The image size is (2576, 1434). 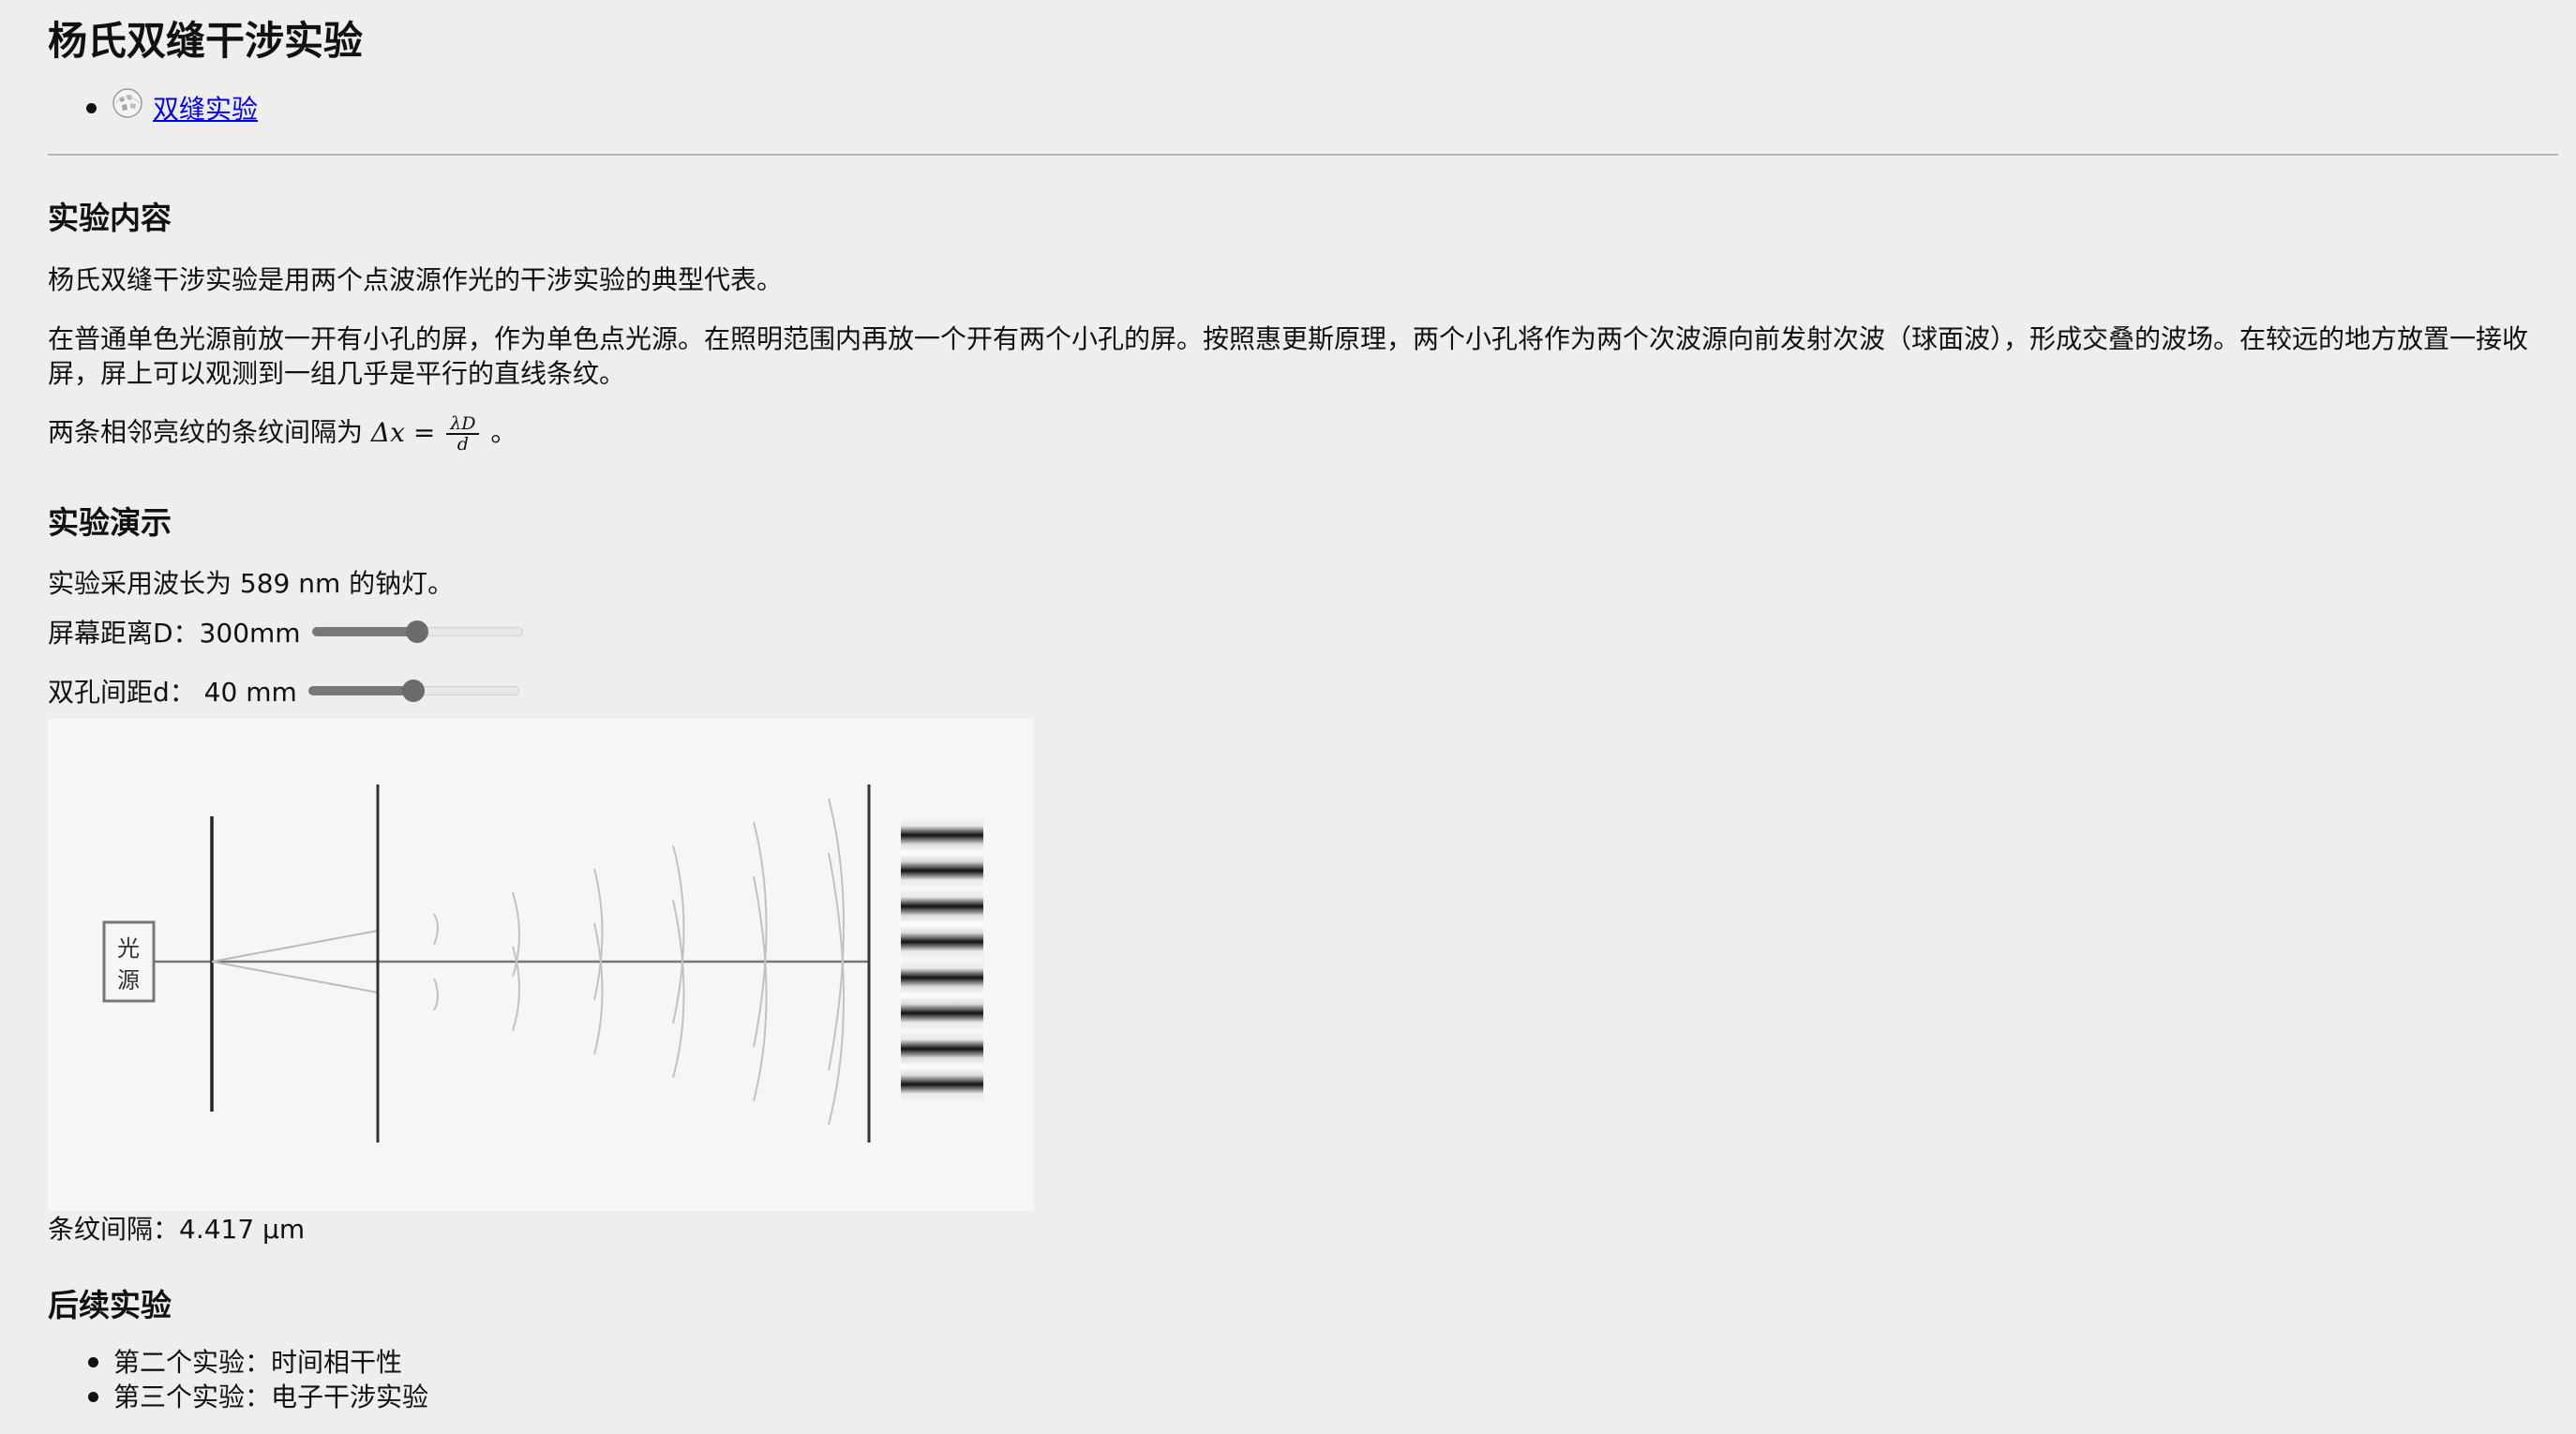 I want to click on fringe-pattern, so click(x=942, y=959).